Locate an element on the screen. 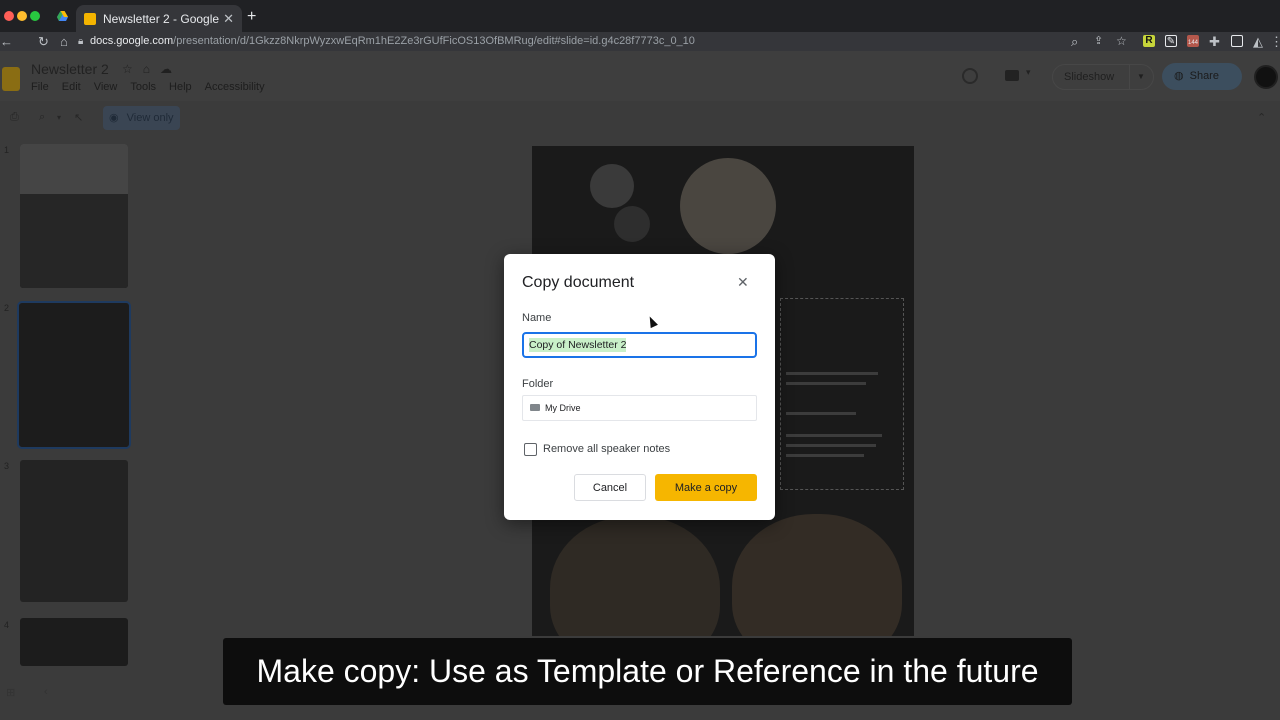  share-label: Share is located at coordinates (1204, 76).